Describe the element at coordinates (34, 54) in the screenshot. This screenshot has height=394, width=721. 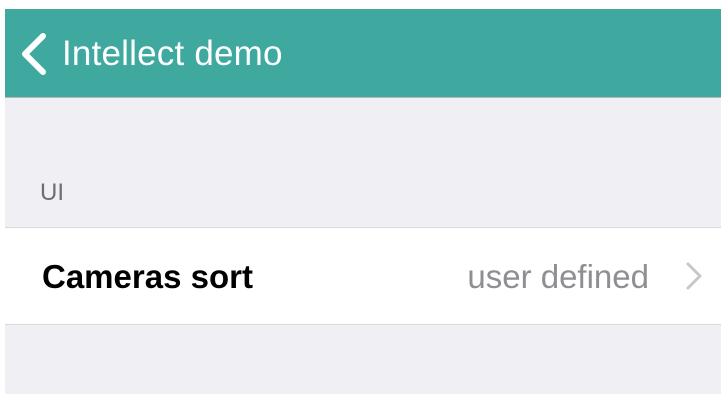
I see `chevron-left-icon` at that location.